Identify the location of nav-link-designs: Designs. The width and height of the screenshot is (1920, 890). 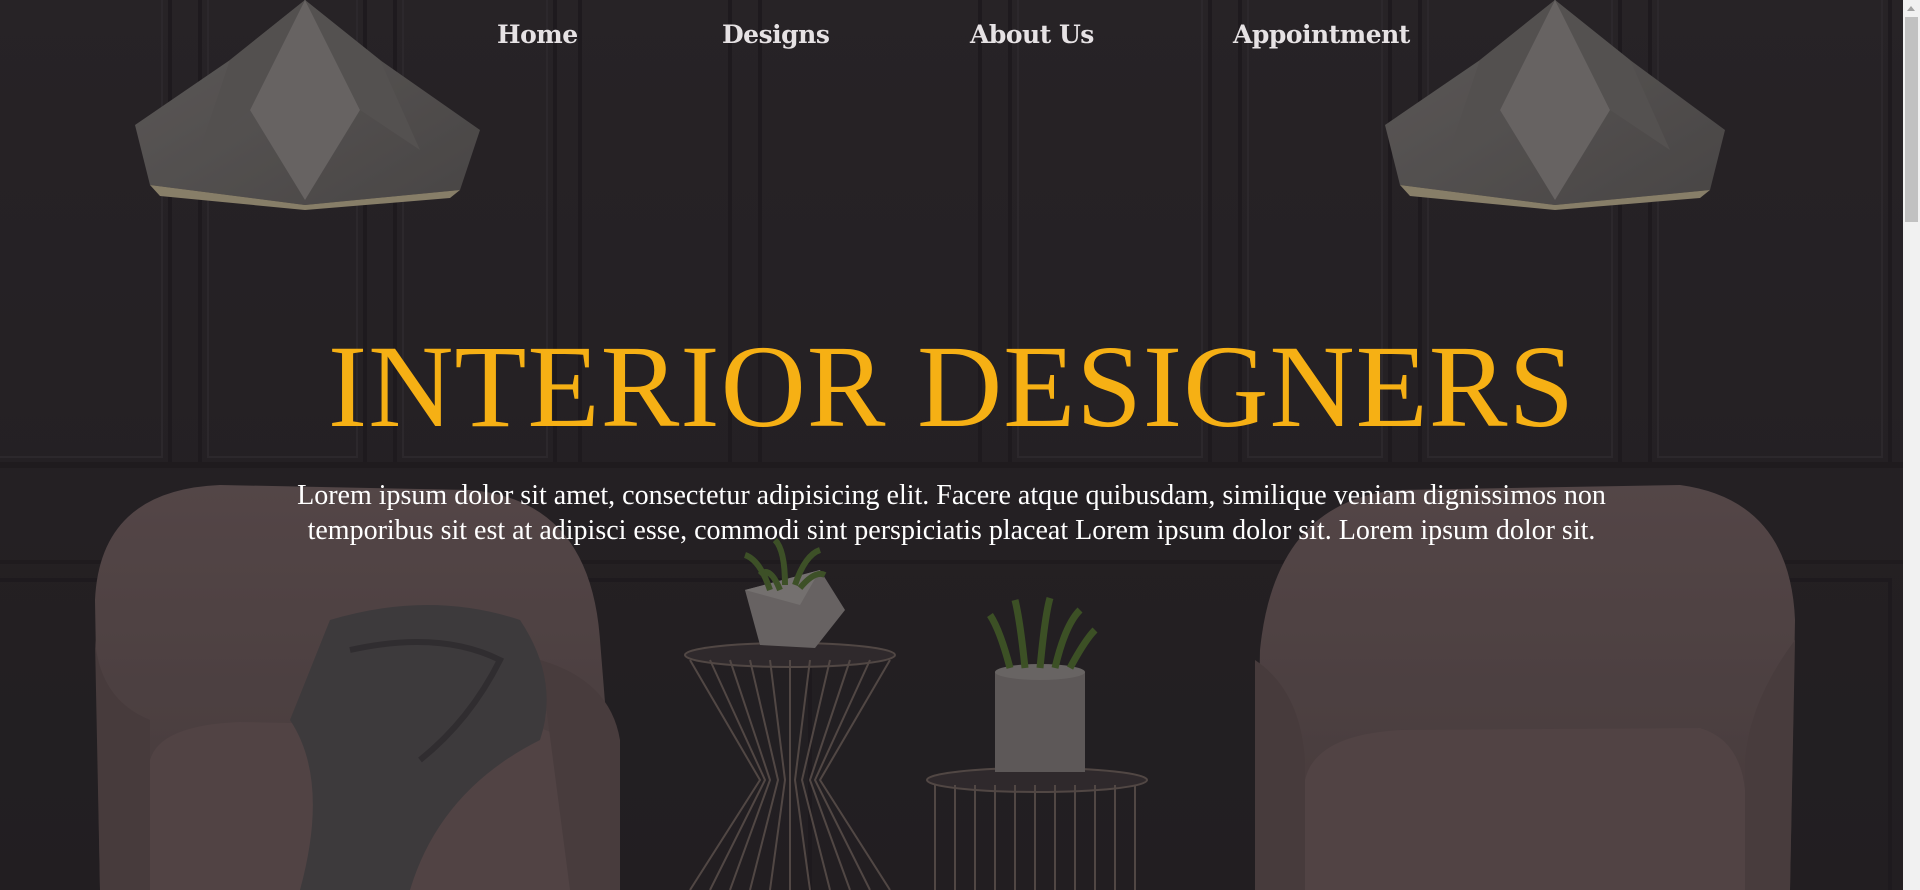
(776, 34).